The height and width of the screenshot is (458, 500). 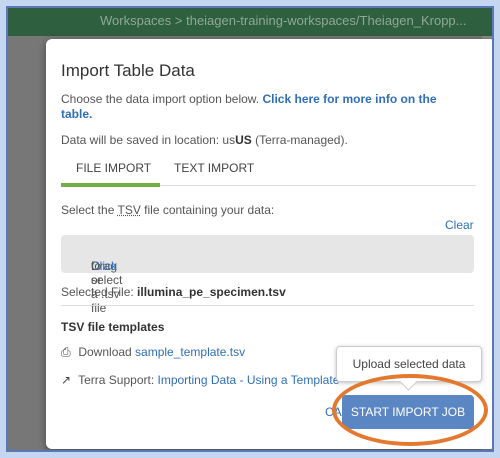 What do you see at coordinates (267, 305) in the screenshot?
I see `divider` at bounding box center [267, 305].